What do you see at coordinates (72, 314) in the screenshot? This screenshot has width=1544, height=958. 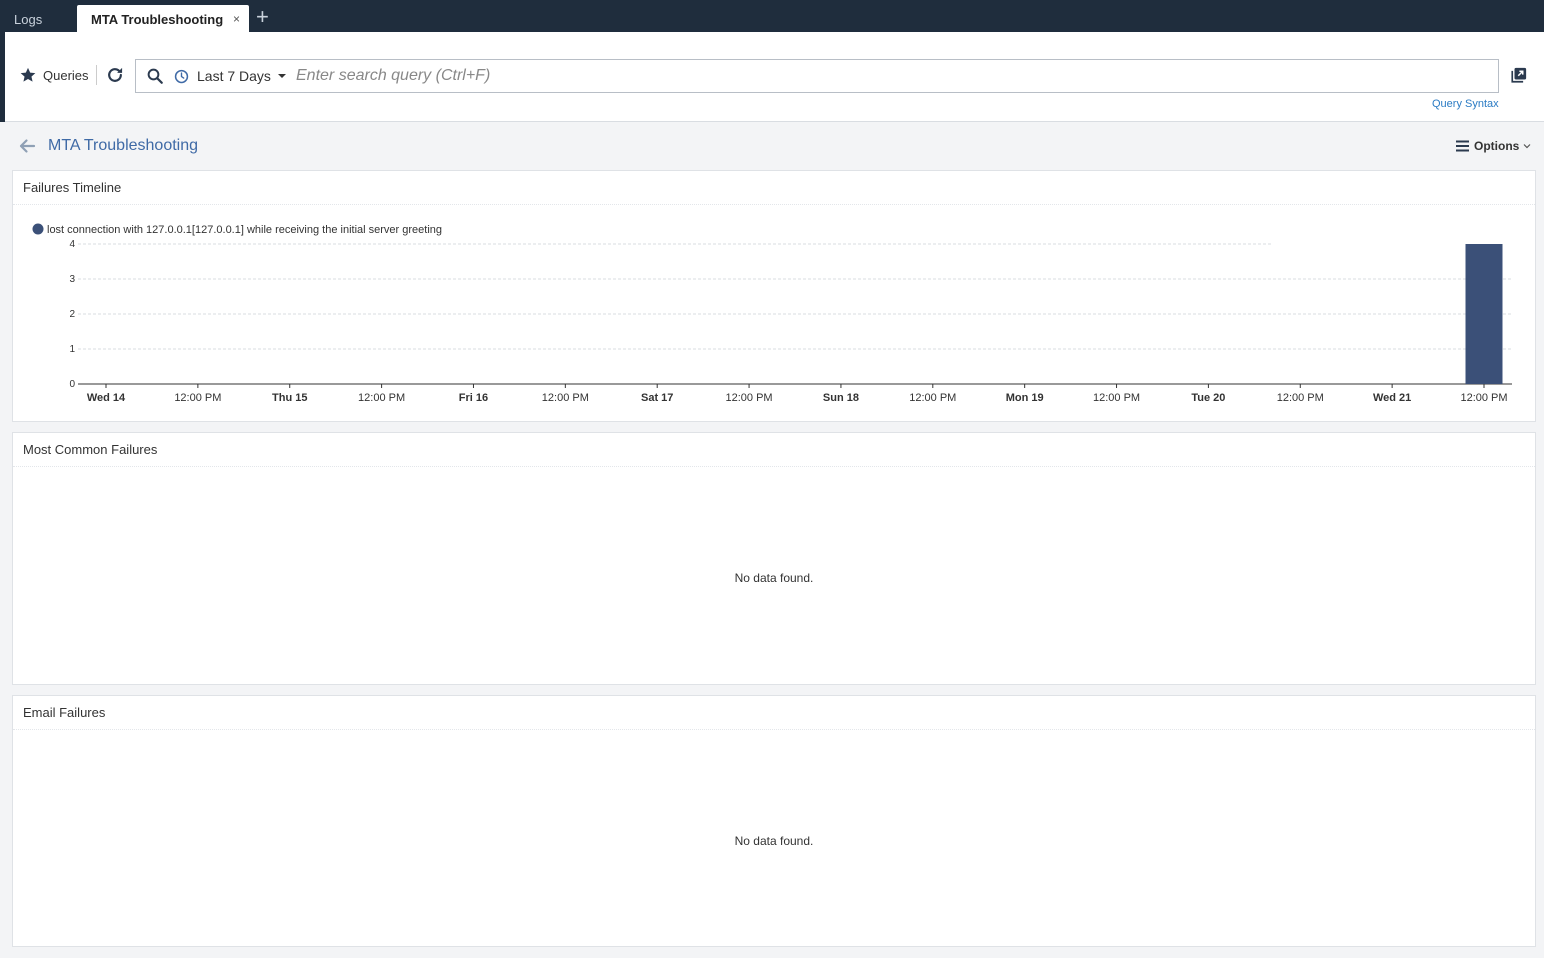 I see `y-tick-label: 2` at bounding box center [72, 314].